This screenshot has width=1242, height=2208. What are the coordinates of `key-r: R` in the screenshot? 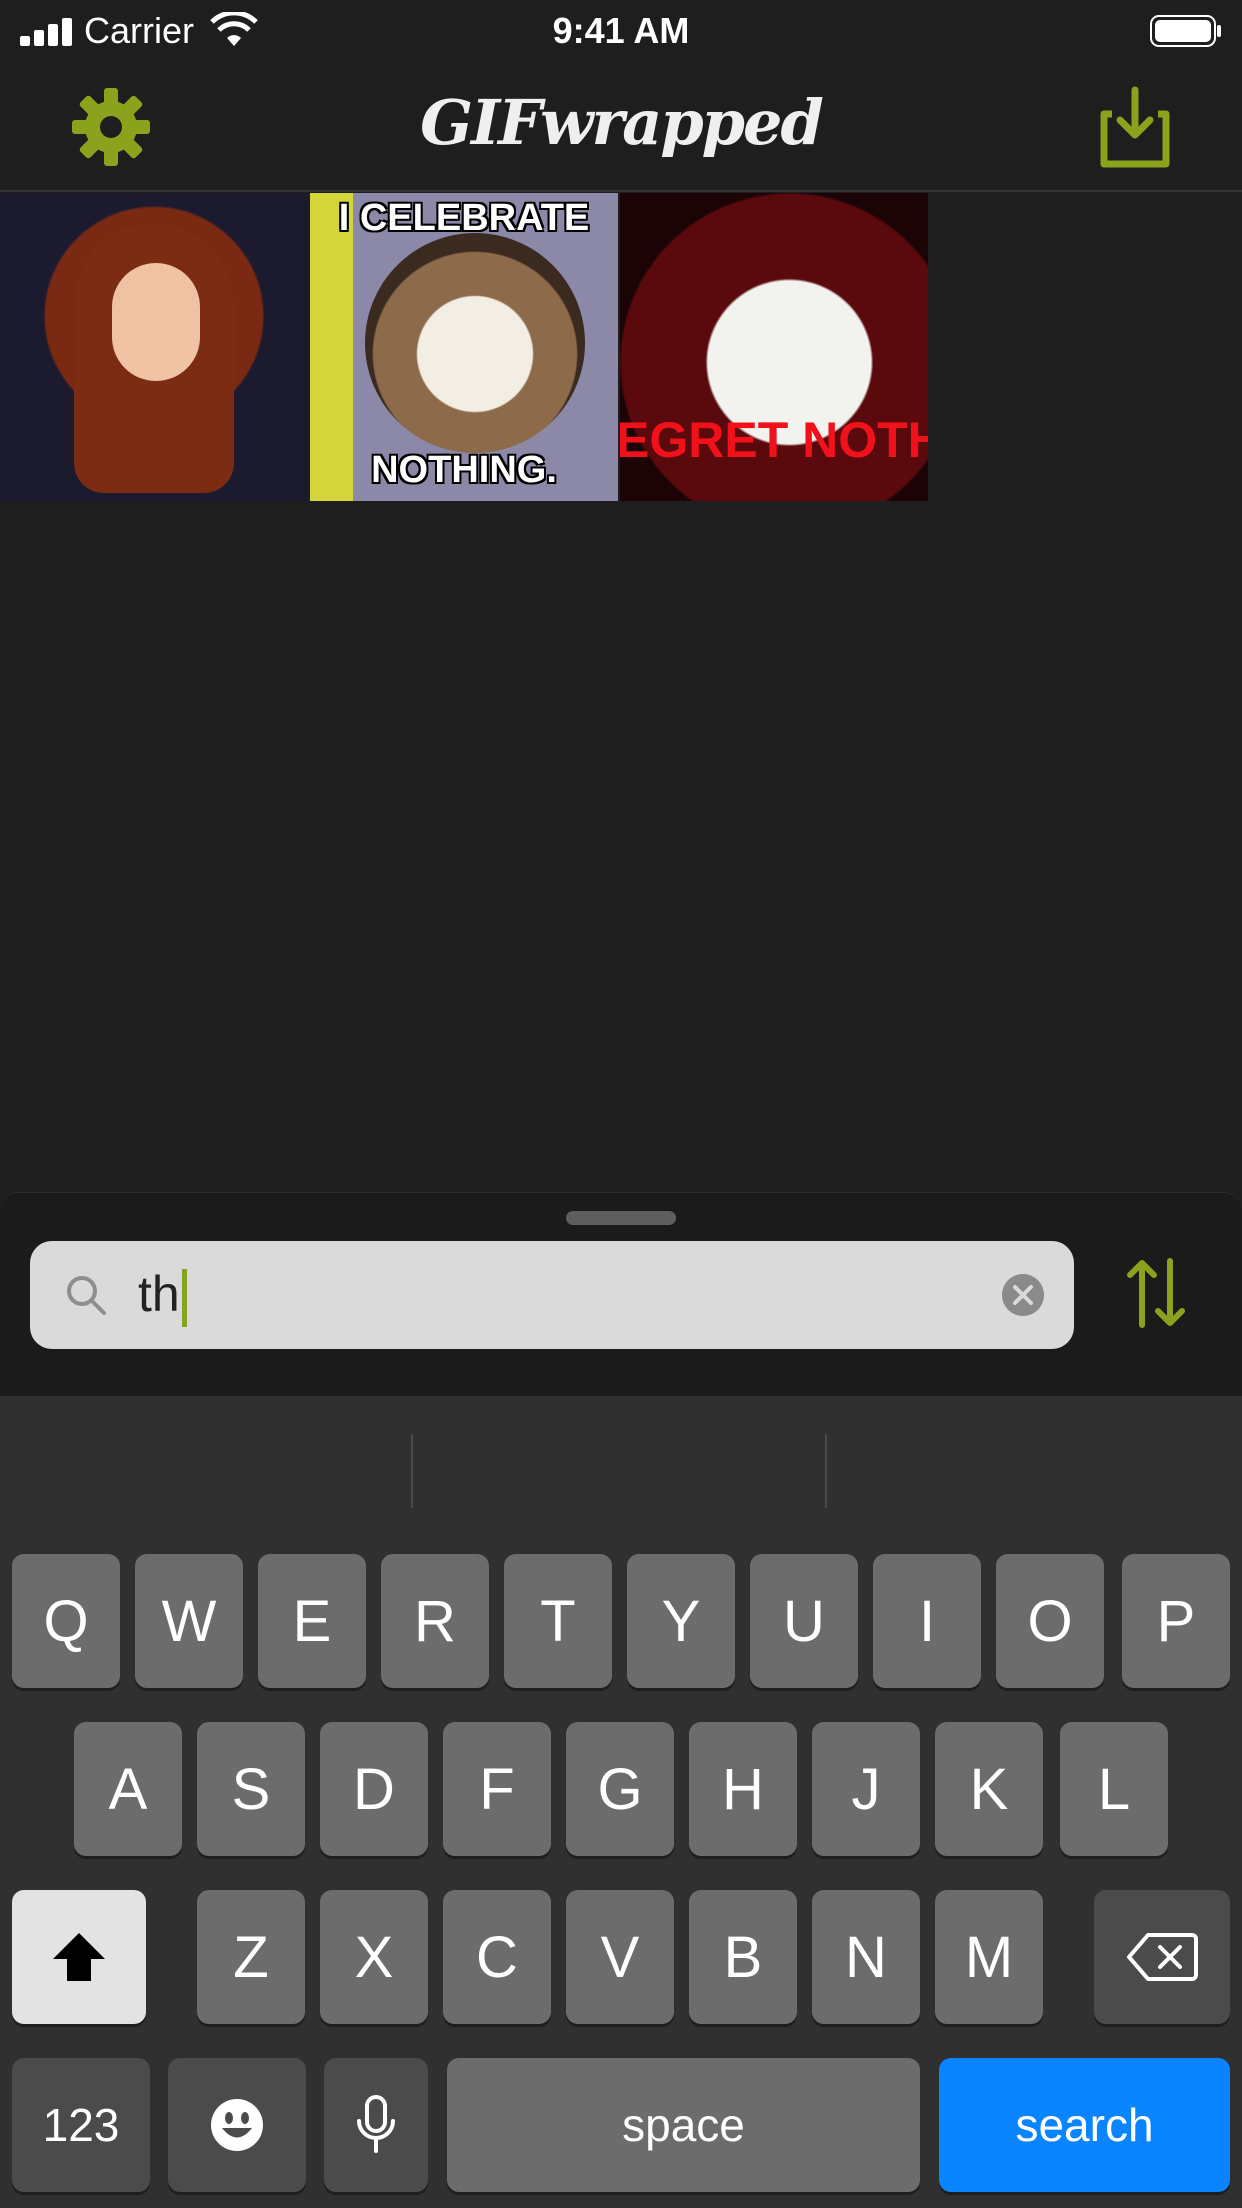 It's located at (435, 1621).